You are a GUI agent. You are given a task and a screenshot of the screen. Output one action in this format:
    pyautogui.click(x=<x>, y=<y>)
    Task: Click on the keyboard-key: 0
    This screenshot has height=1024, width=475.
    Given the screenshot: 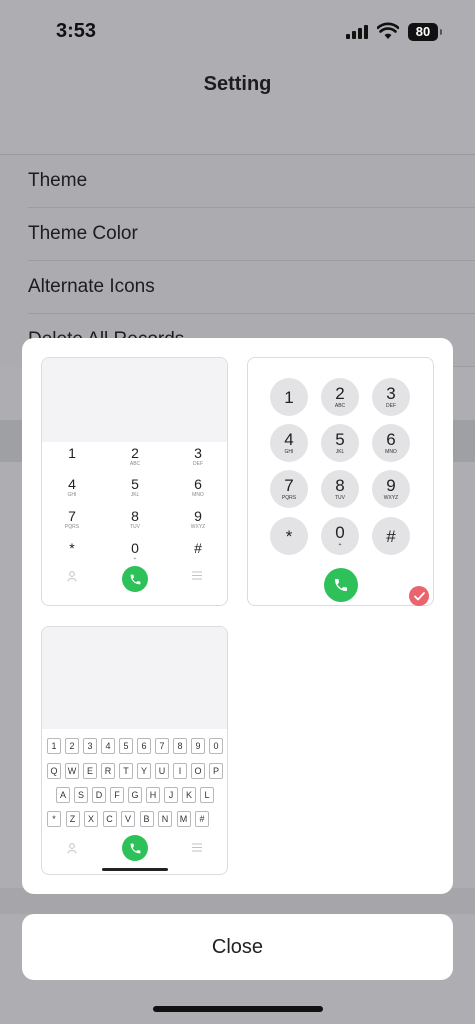 What is the action you would take?
    pyautogui.click(x=216, y=746)
    